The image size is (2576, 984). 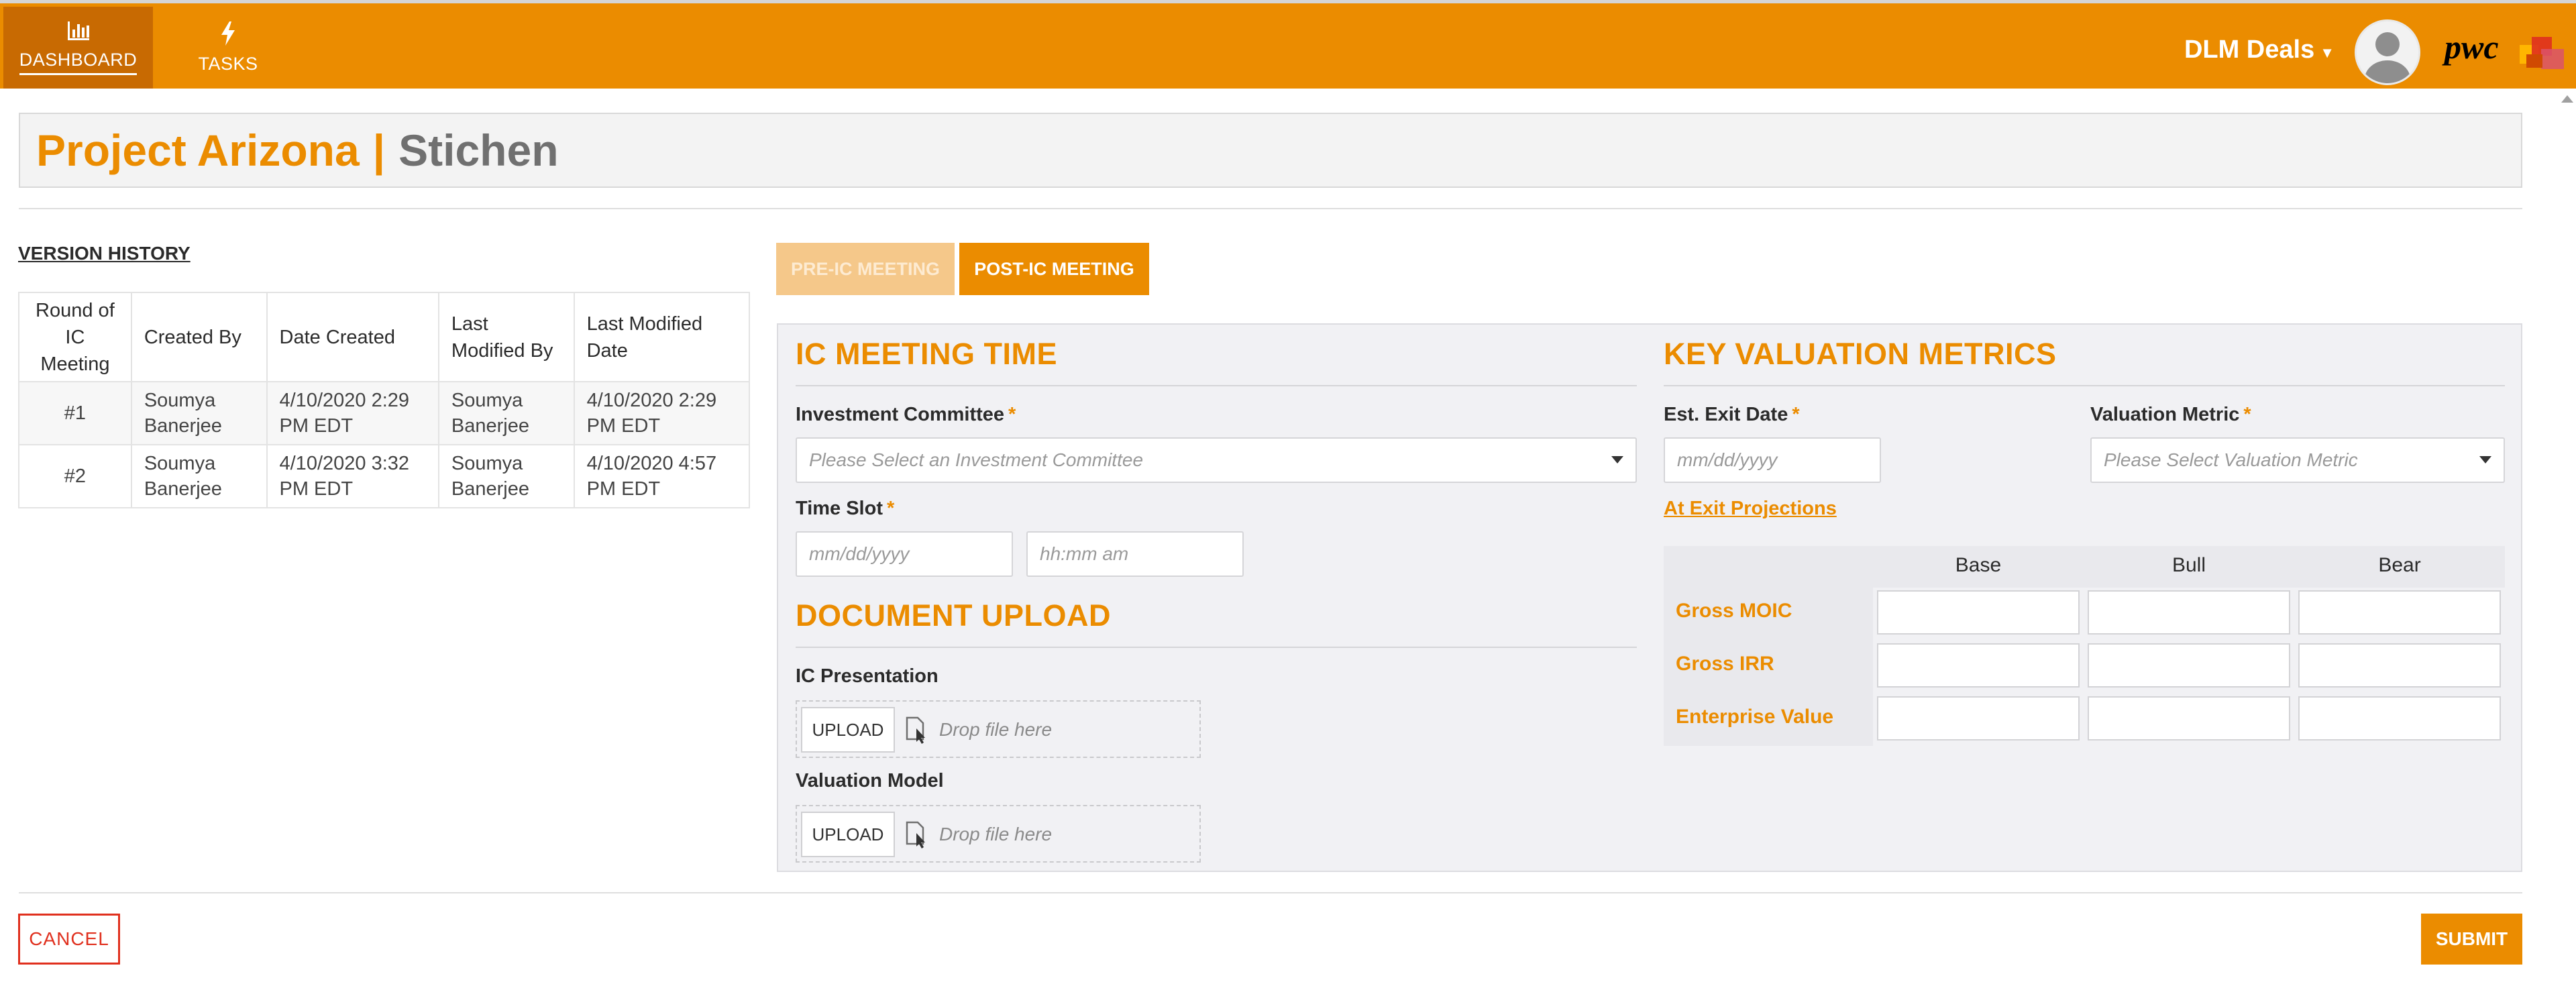 I want to click on top-navbar: DASHBOARD TASKS DLM Deals ▼ pwc, so click(x=1288, y=44).